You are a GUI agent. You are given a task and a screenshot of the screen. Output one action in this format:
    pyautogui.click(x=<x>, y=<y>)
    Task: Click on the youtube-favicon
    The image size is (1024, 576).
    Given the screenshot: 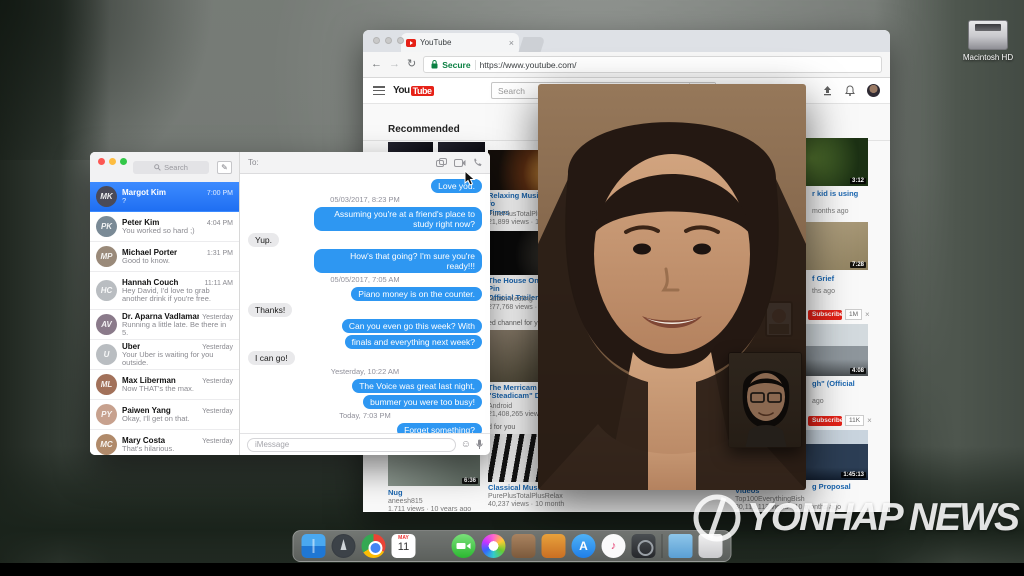 What is the action you would take?
    pyautogui.click(x=411, y=42)
    